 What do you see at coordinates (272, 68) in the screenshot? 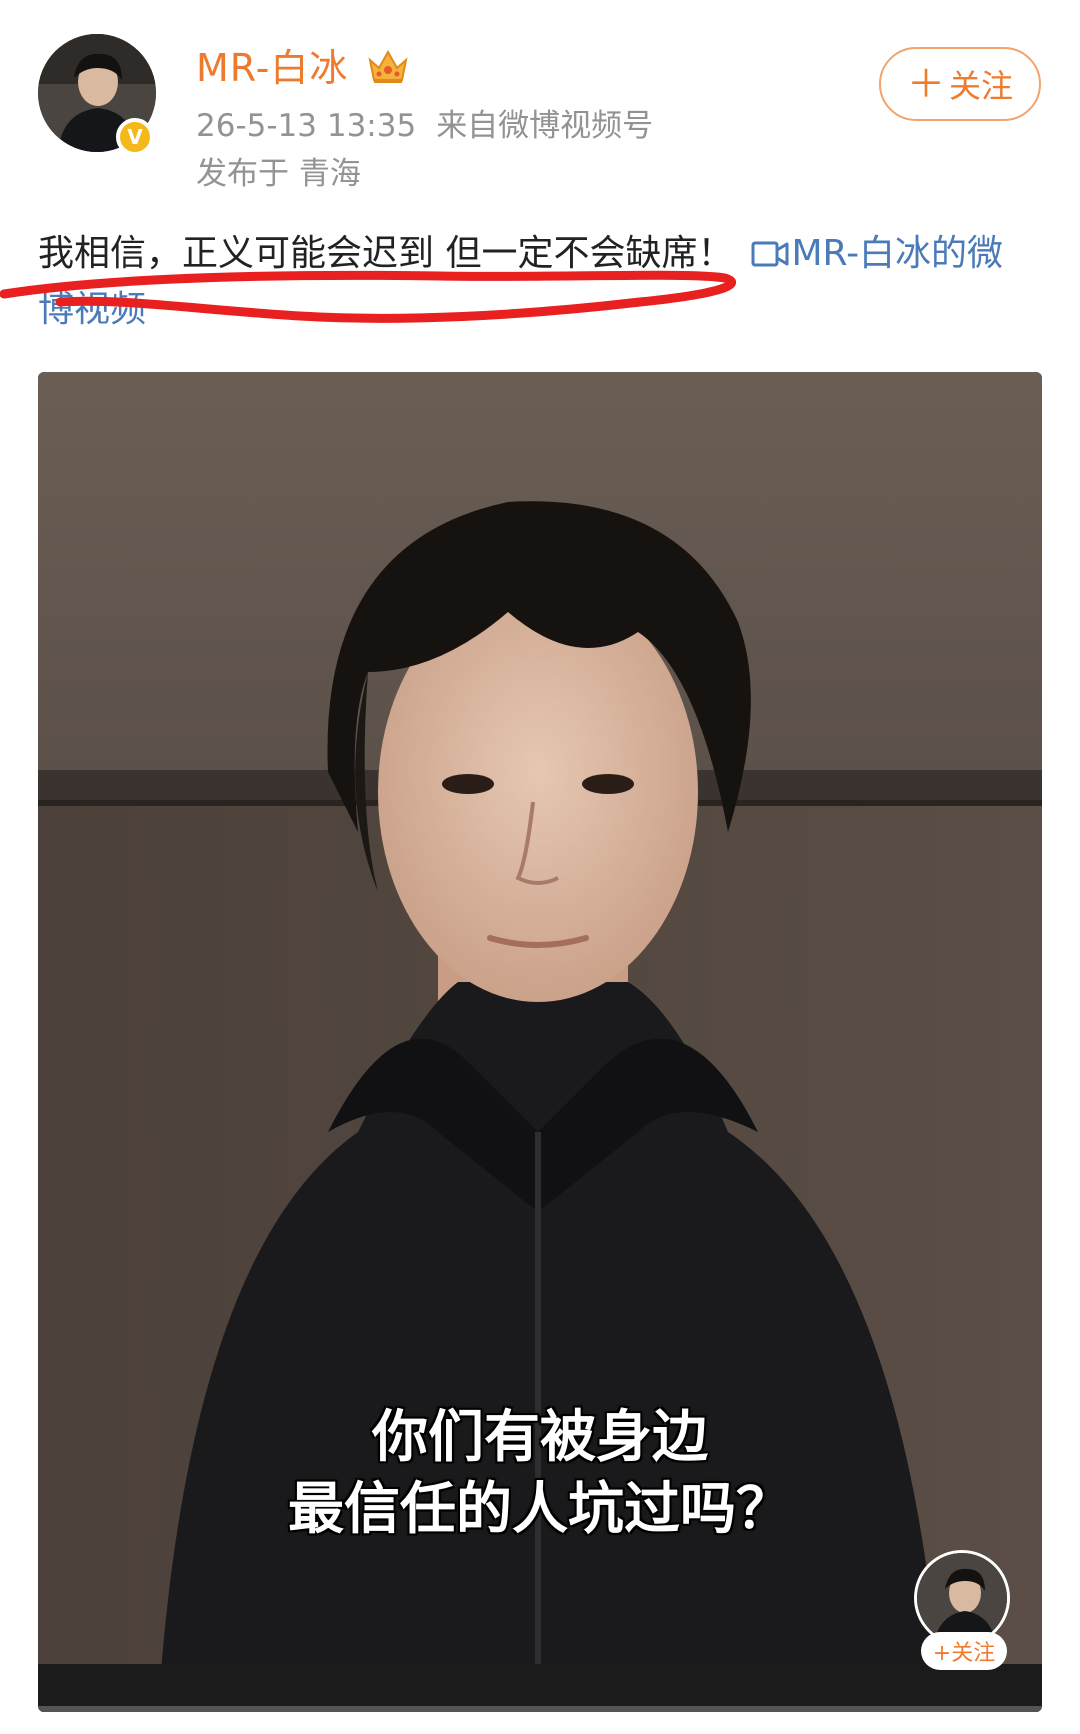
I see `author-name: MR-白冰` at bounding box center [272, 68].